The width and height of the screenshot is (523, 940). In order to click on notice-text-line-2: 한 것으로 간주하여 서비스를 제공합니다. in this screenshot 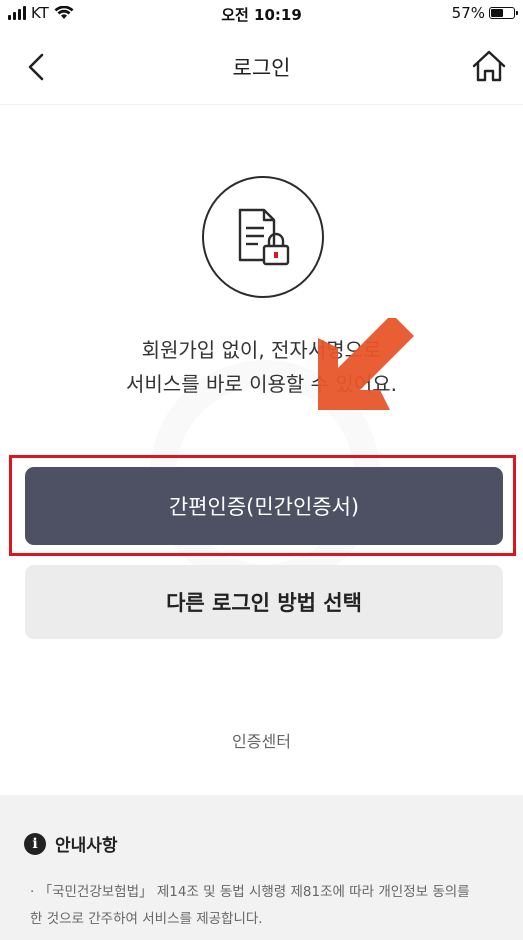, I will do `click(146, 919)`.